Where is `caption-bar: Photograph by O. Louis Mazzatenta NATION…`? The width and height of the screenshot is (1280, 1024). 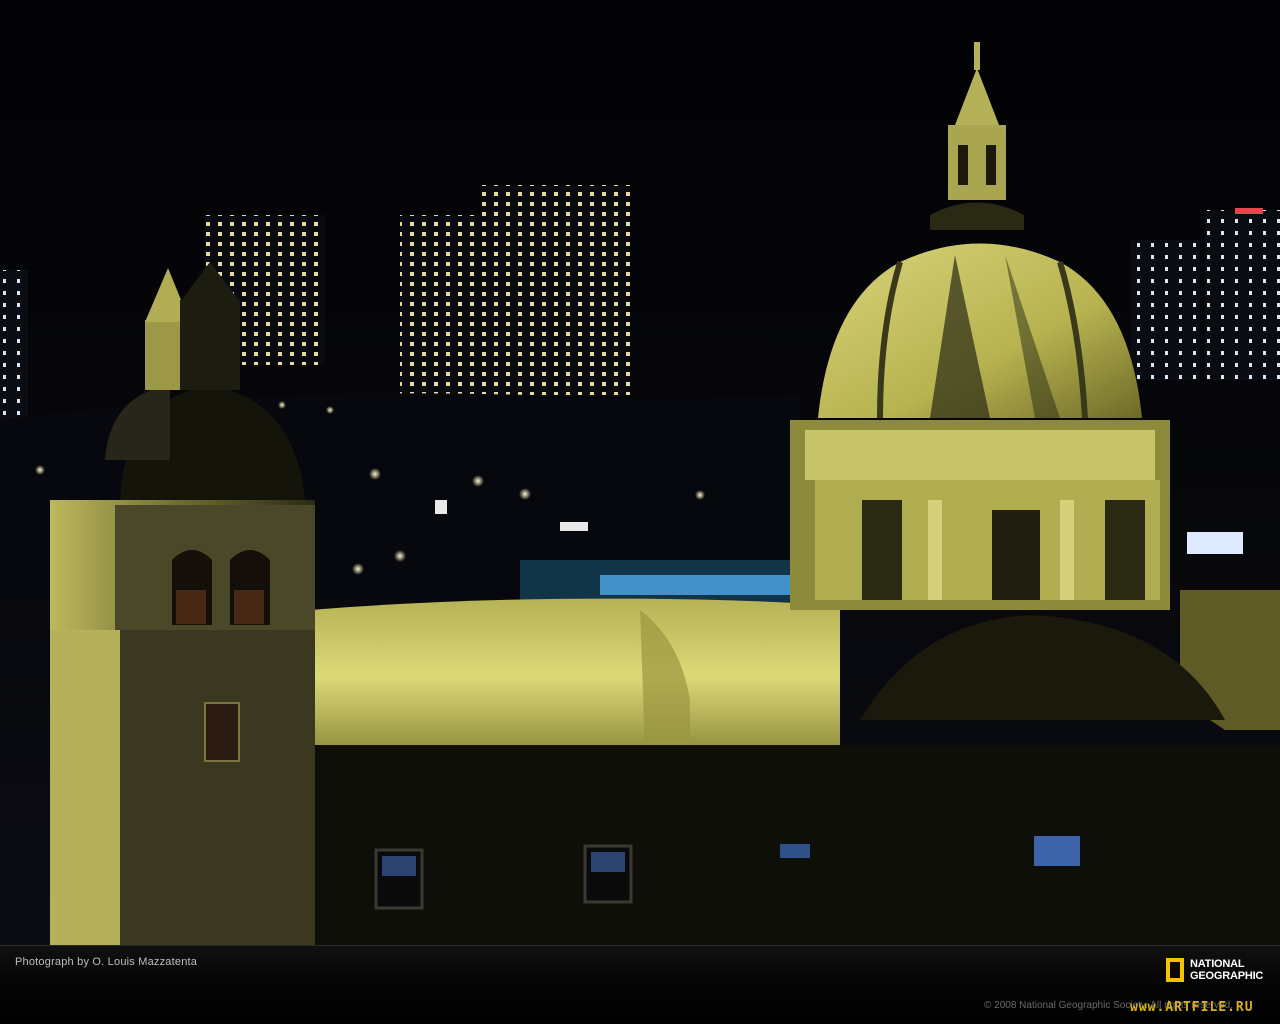
caption-bar: Photograph by O. Louis Mazzatenta NATION… is located at coordinates (640, 984).